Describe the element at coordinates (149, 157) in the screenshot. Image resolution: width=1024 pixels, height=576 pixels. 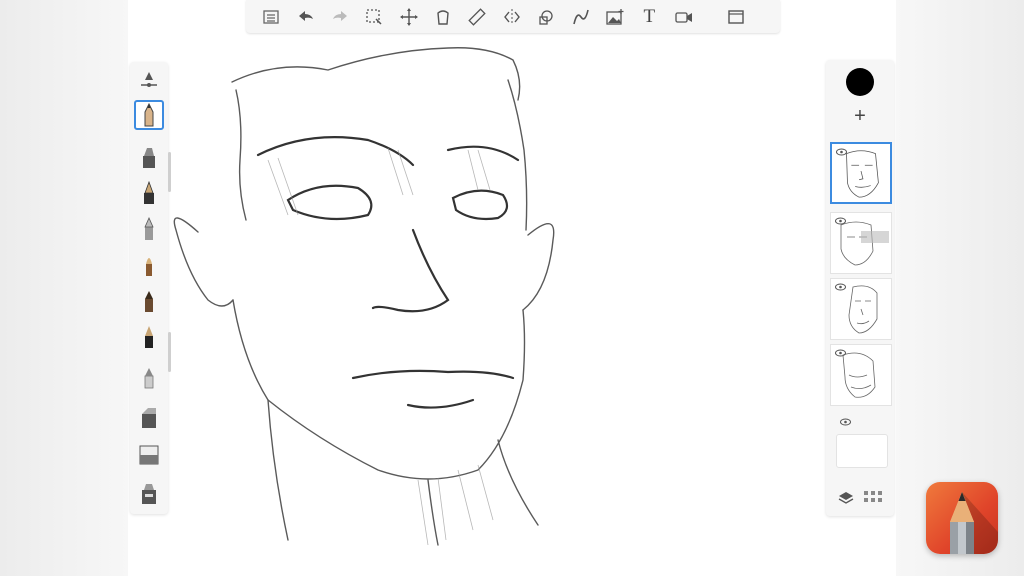
I see `marker-brush-icon` at that location.